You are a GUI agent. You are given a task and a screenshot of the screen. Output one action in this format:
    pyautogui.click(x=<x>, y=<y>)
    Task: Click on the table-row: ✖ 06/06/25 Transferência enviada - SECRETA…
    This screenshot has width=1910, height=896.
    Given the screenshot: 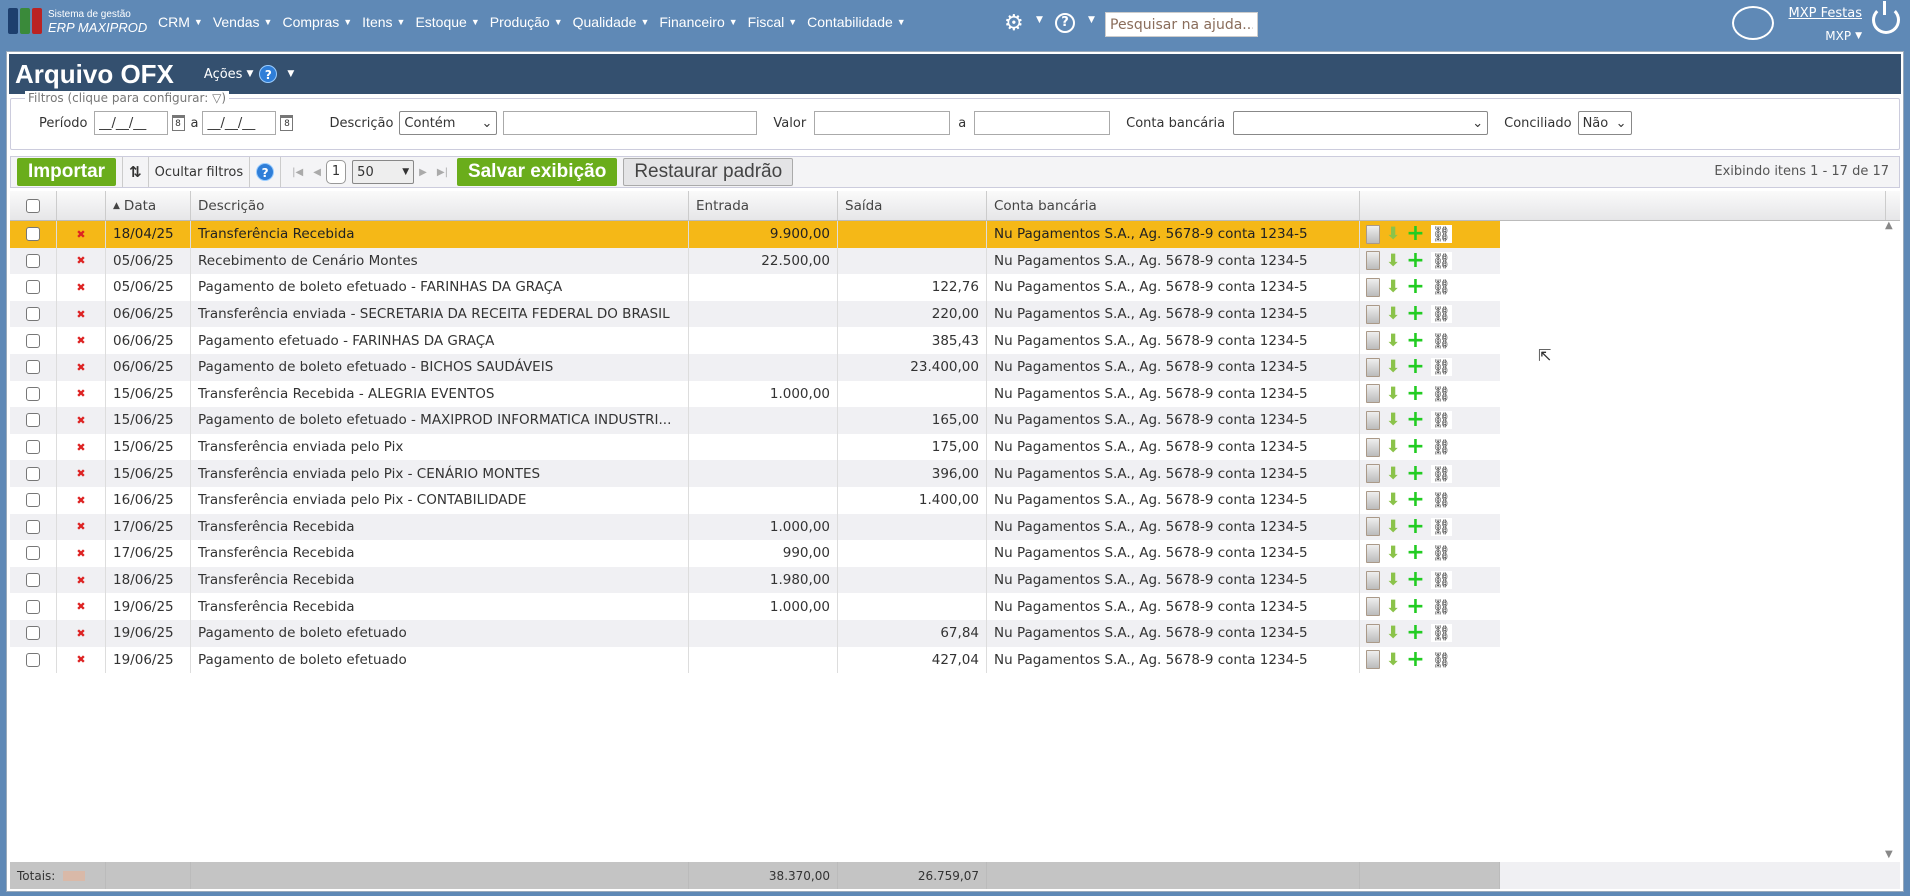 What is the action you would take?
    pyautogui.click(x=755, y=314)
    